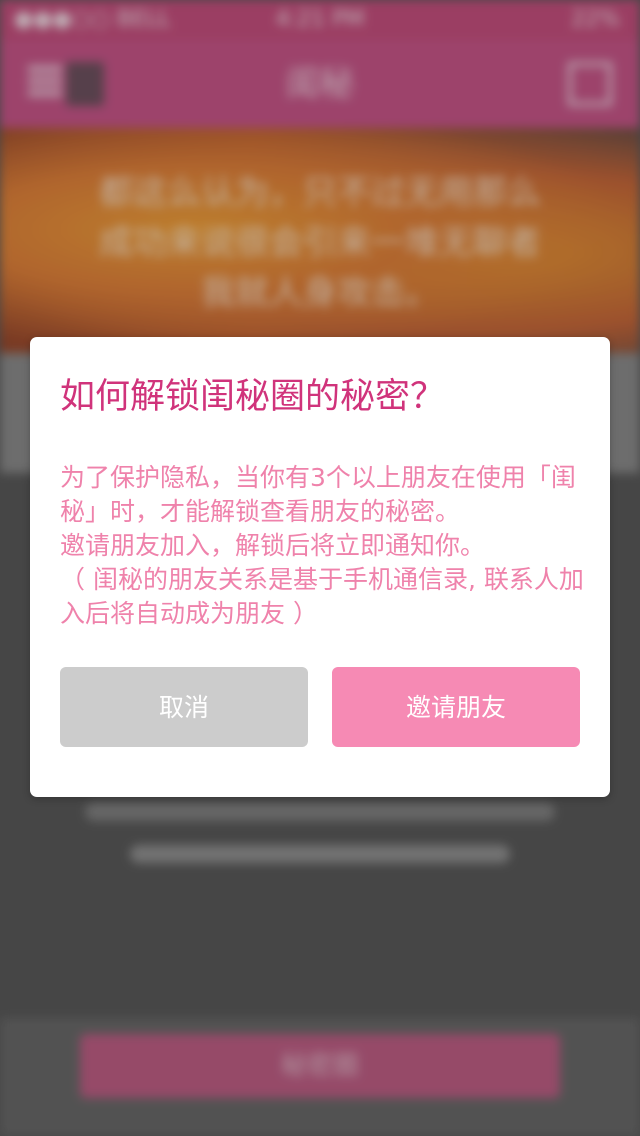  What do you see at coordinates (456, 707) in the screenshot?
I see `invite-friends-button: 邀请朋友` at bounding box center [456, 707].